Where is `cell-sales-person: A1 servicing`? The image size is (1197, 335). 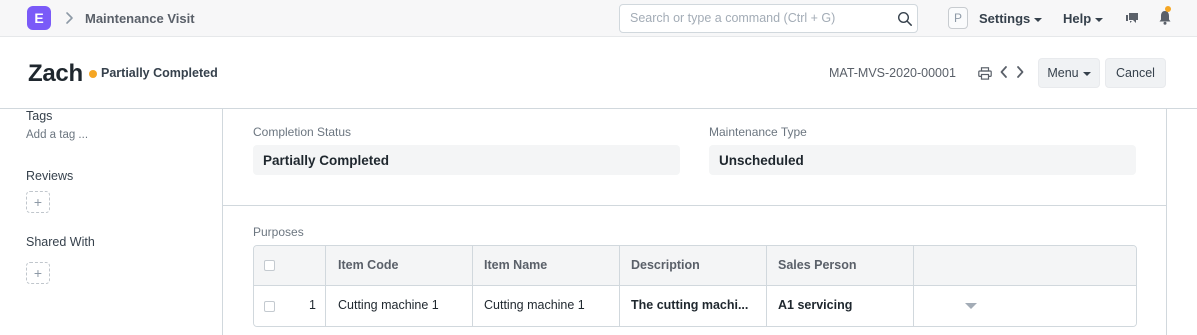
cell-sales-person: A1 servicing is located at coordinates (845, 305).